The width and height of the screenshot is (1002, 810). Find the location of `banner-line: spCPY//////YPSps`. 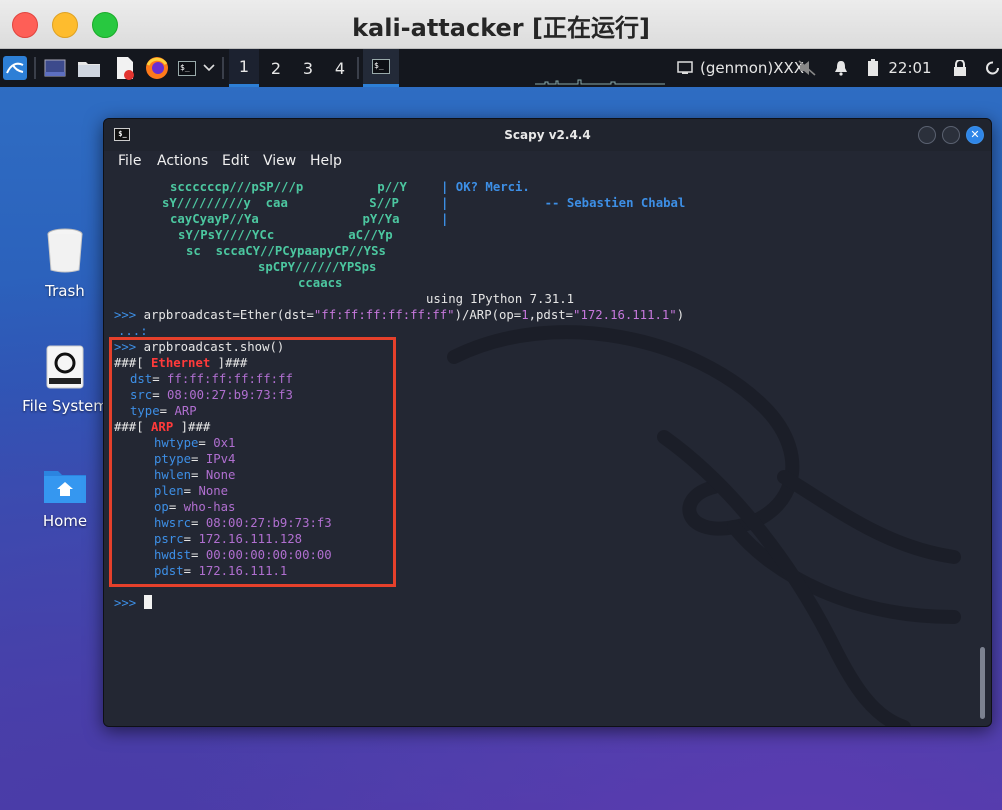

banner-line: spCPY//////YPSps is located at coordinates (391, 267).